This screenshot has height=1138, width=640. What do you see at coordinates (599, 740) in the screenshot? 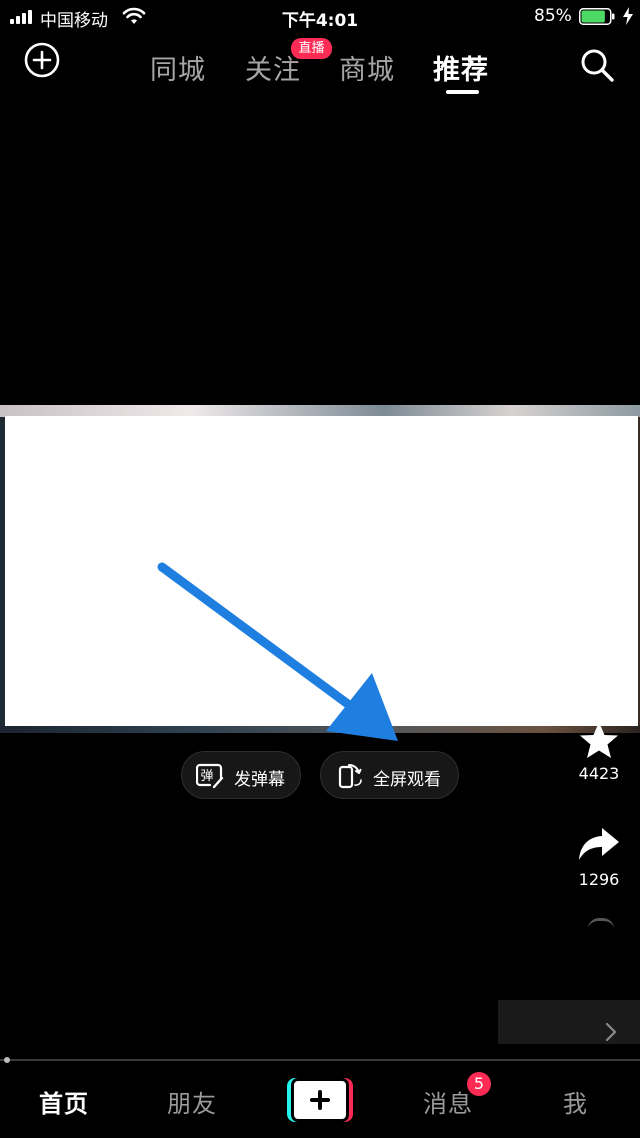
I see `star-icon` at bounding box center [599, 740].